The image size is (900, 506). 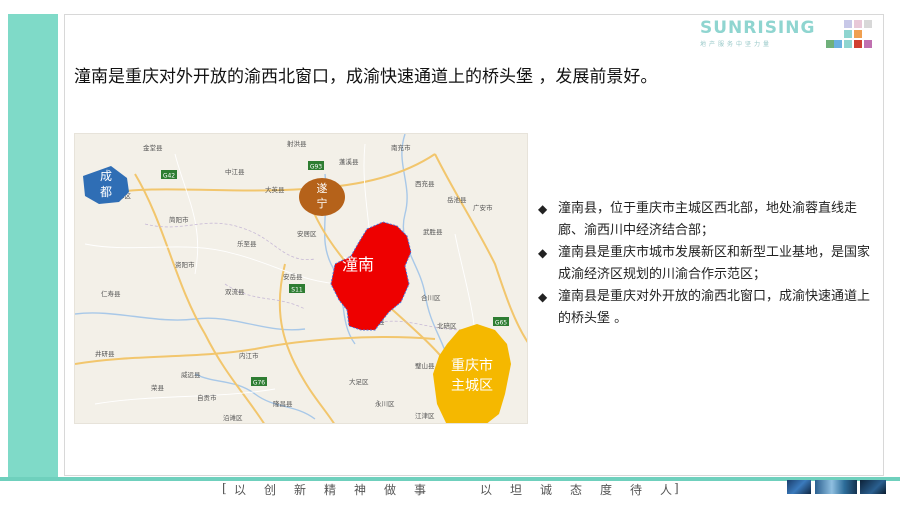 I want to click on label-weiyuan: 威远县, so click(x=191, y=374).